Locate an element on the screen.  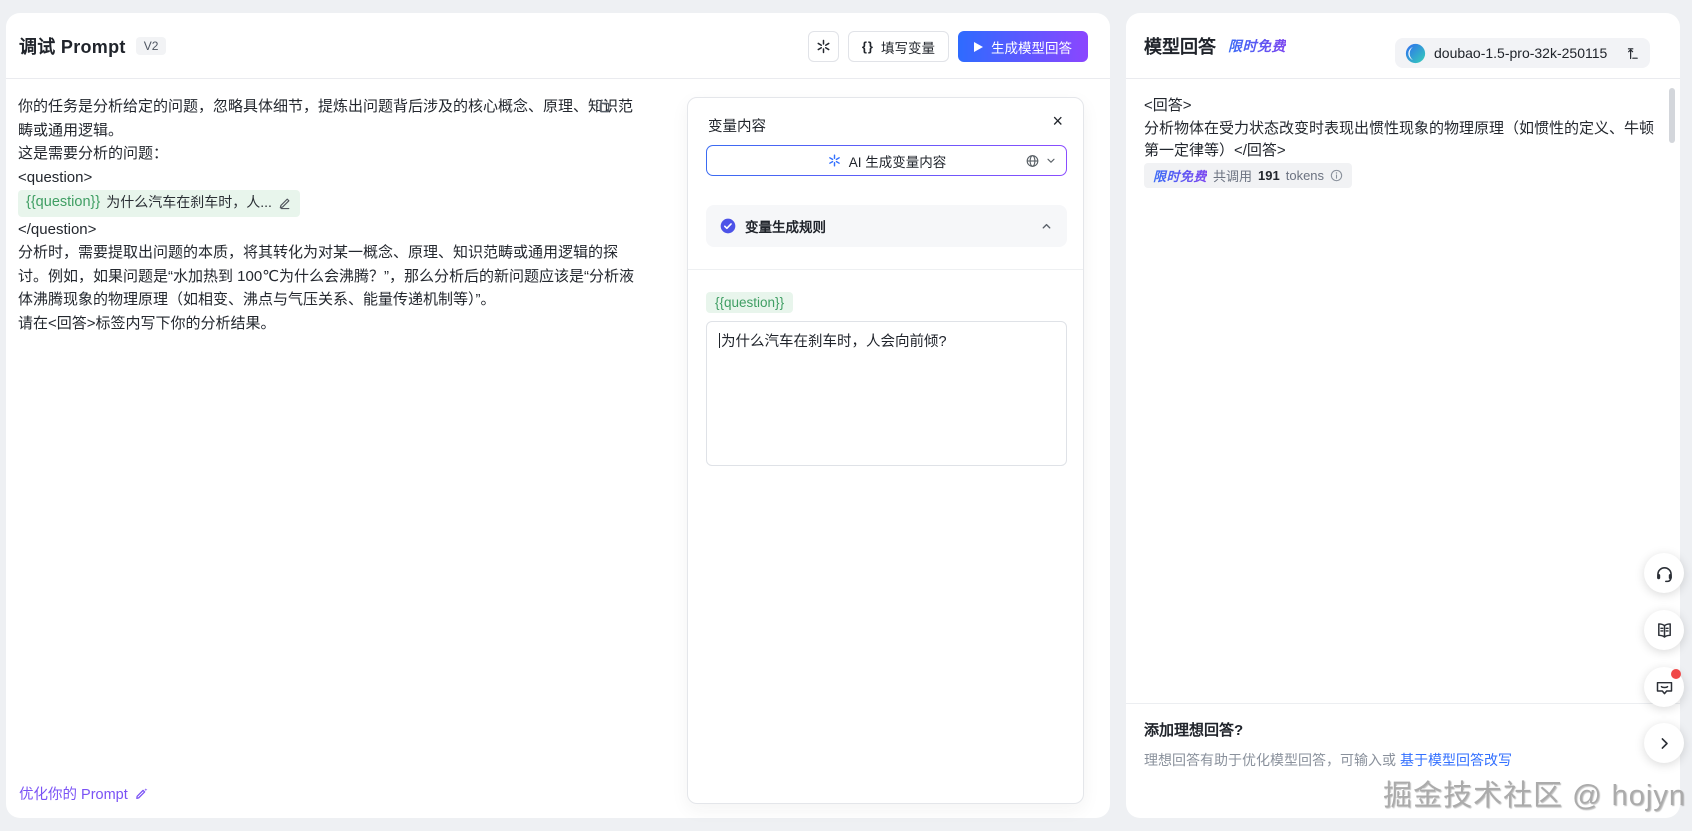
ideal-answer-desc-text: 理想回答有助于优化模型回答，可输入或 is located at coordinates (1270, 760).